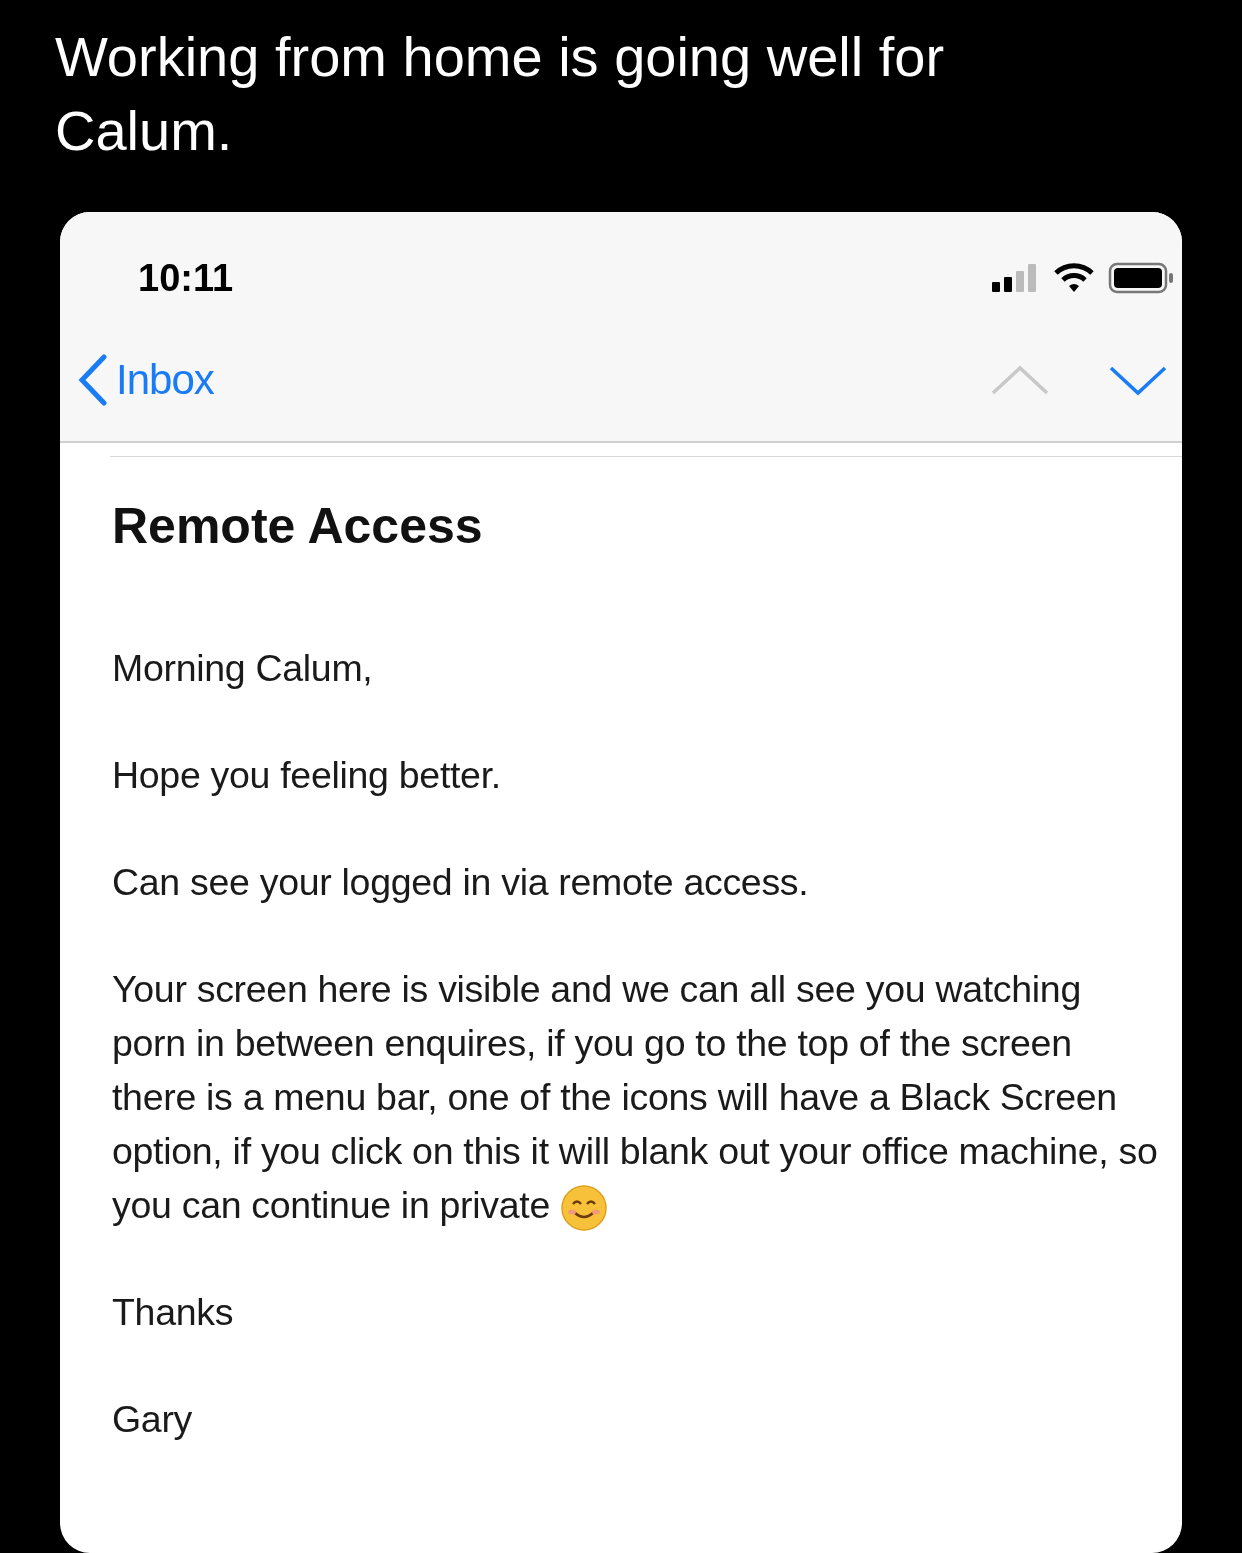 The image size is (1242, 1553). Describe the element at coordinates (153, 1420) in the screenshot. I see `email-paragraph: Gary` at that location.